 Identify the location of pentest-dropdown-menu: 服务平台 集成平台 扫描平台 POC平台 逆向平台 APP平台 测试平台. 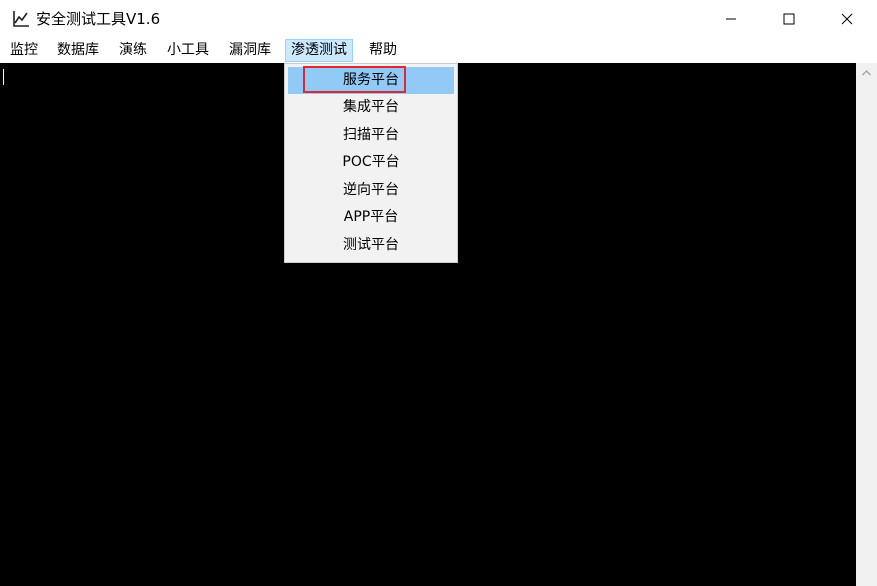
(371, 163).